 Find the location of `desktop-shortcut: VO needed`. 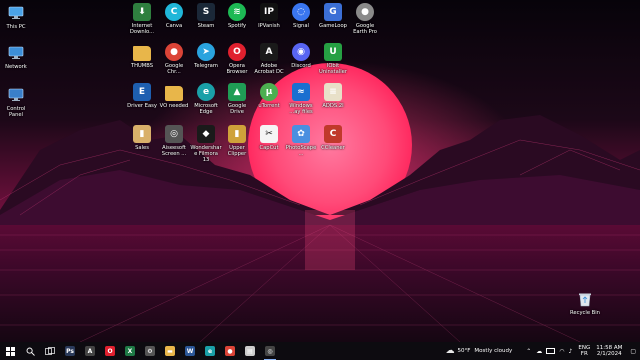

desktop-shortcut: VO needed is located at coordinates (174, 103).